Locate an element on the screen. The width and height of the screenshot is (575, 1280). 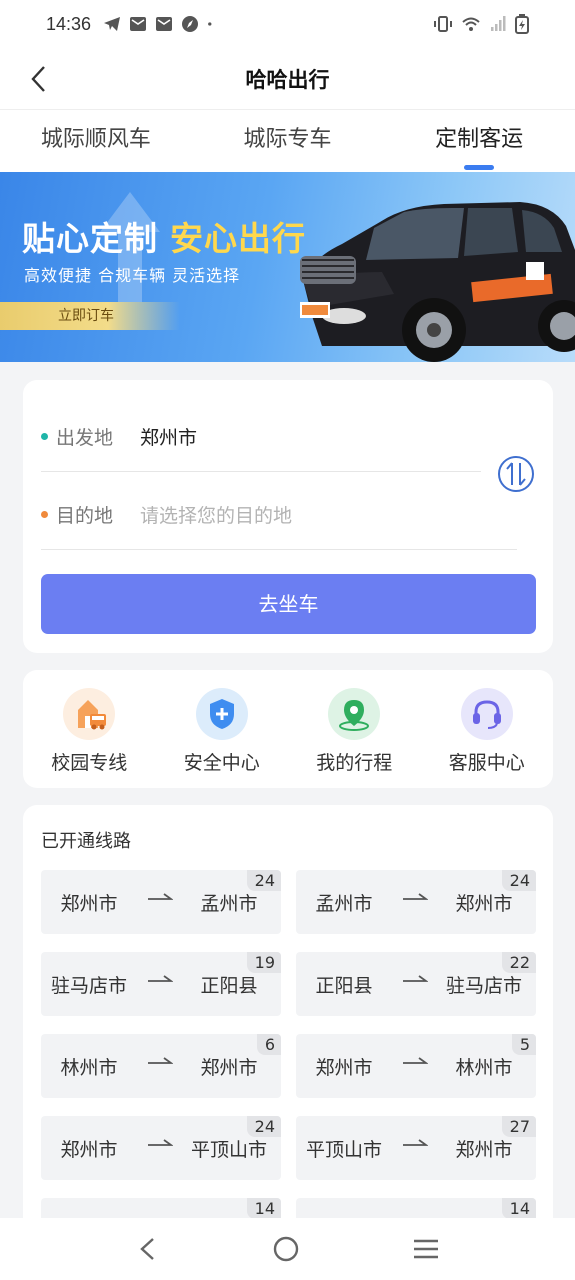
promo-banner: 贴心定制 安心出行 高效便捷 合规车辆 灵活选择 立即订车 is located at coordinates (287, 267).